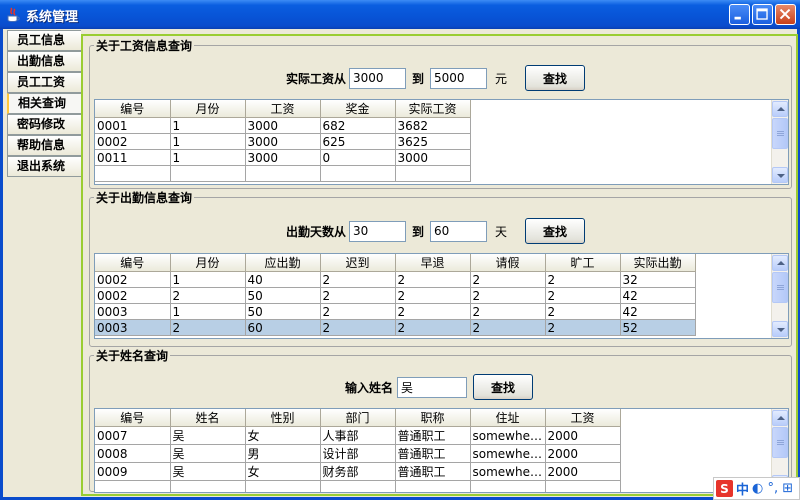  I want to click on tab-exit-system: 退出系统, so click(44, 166).